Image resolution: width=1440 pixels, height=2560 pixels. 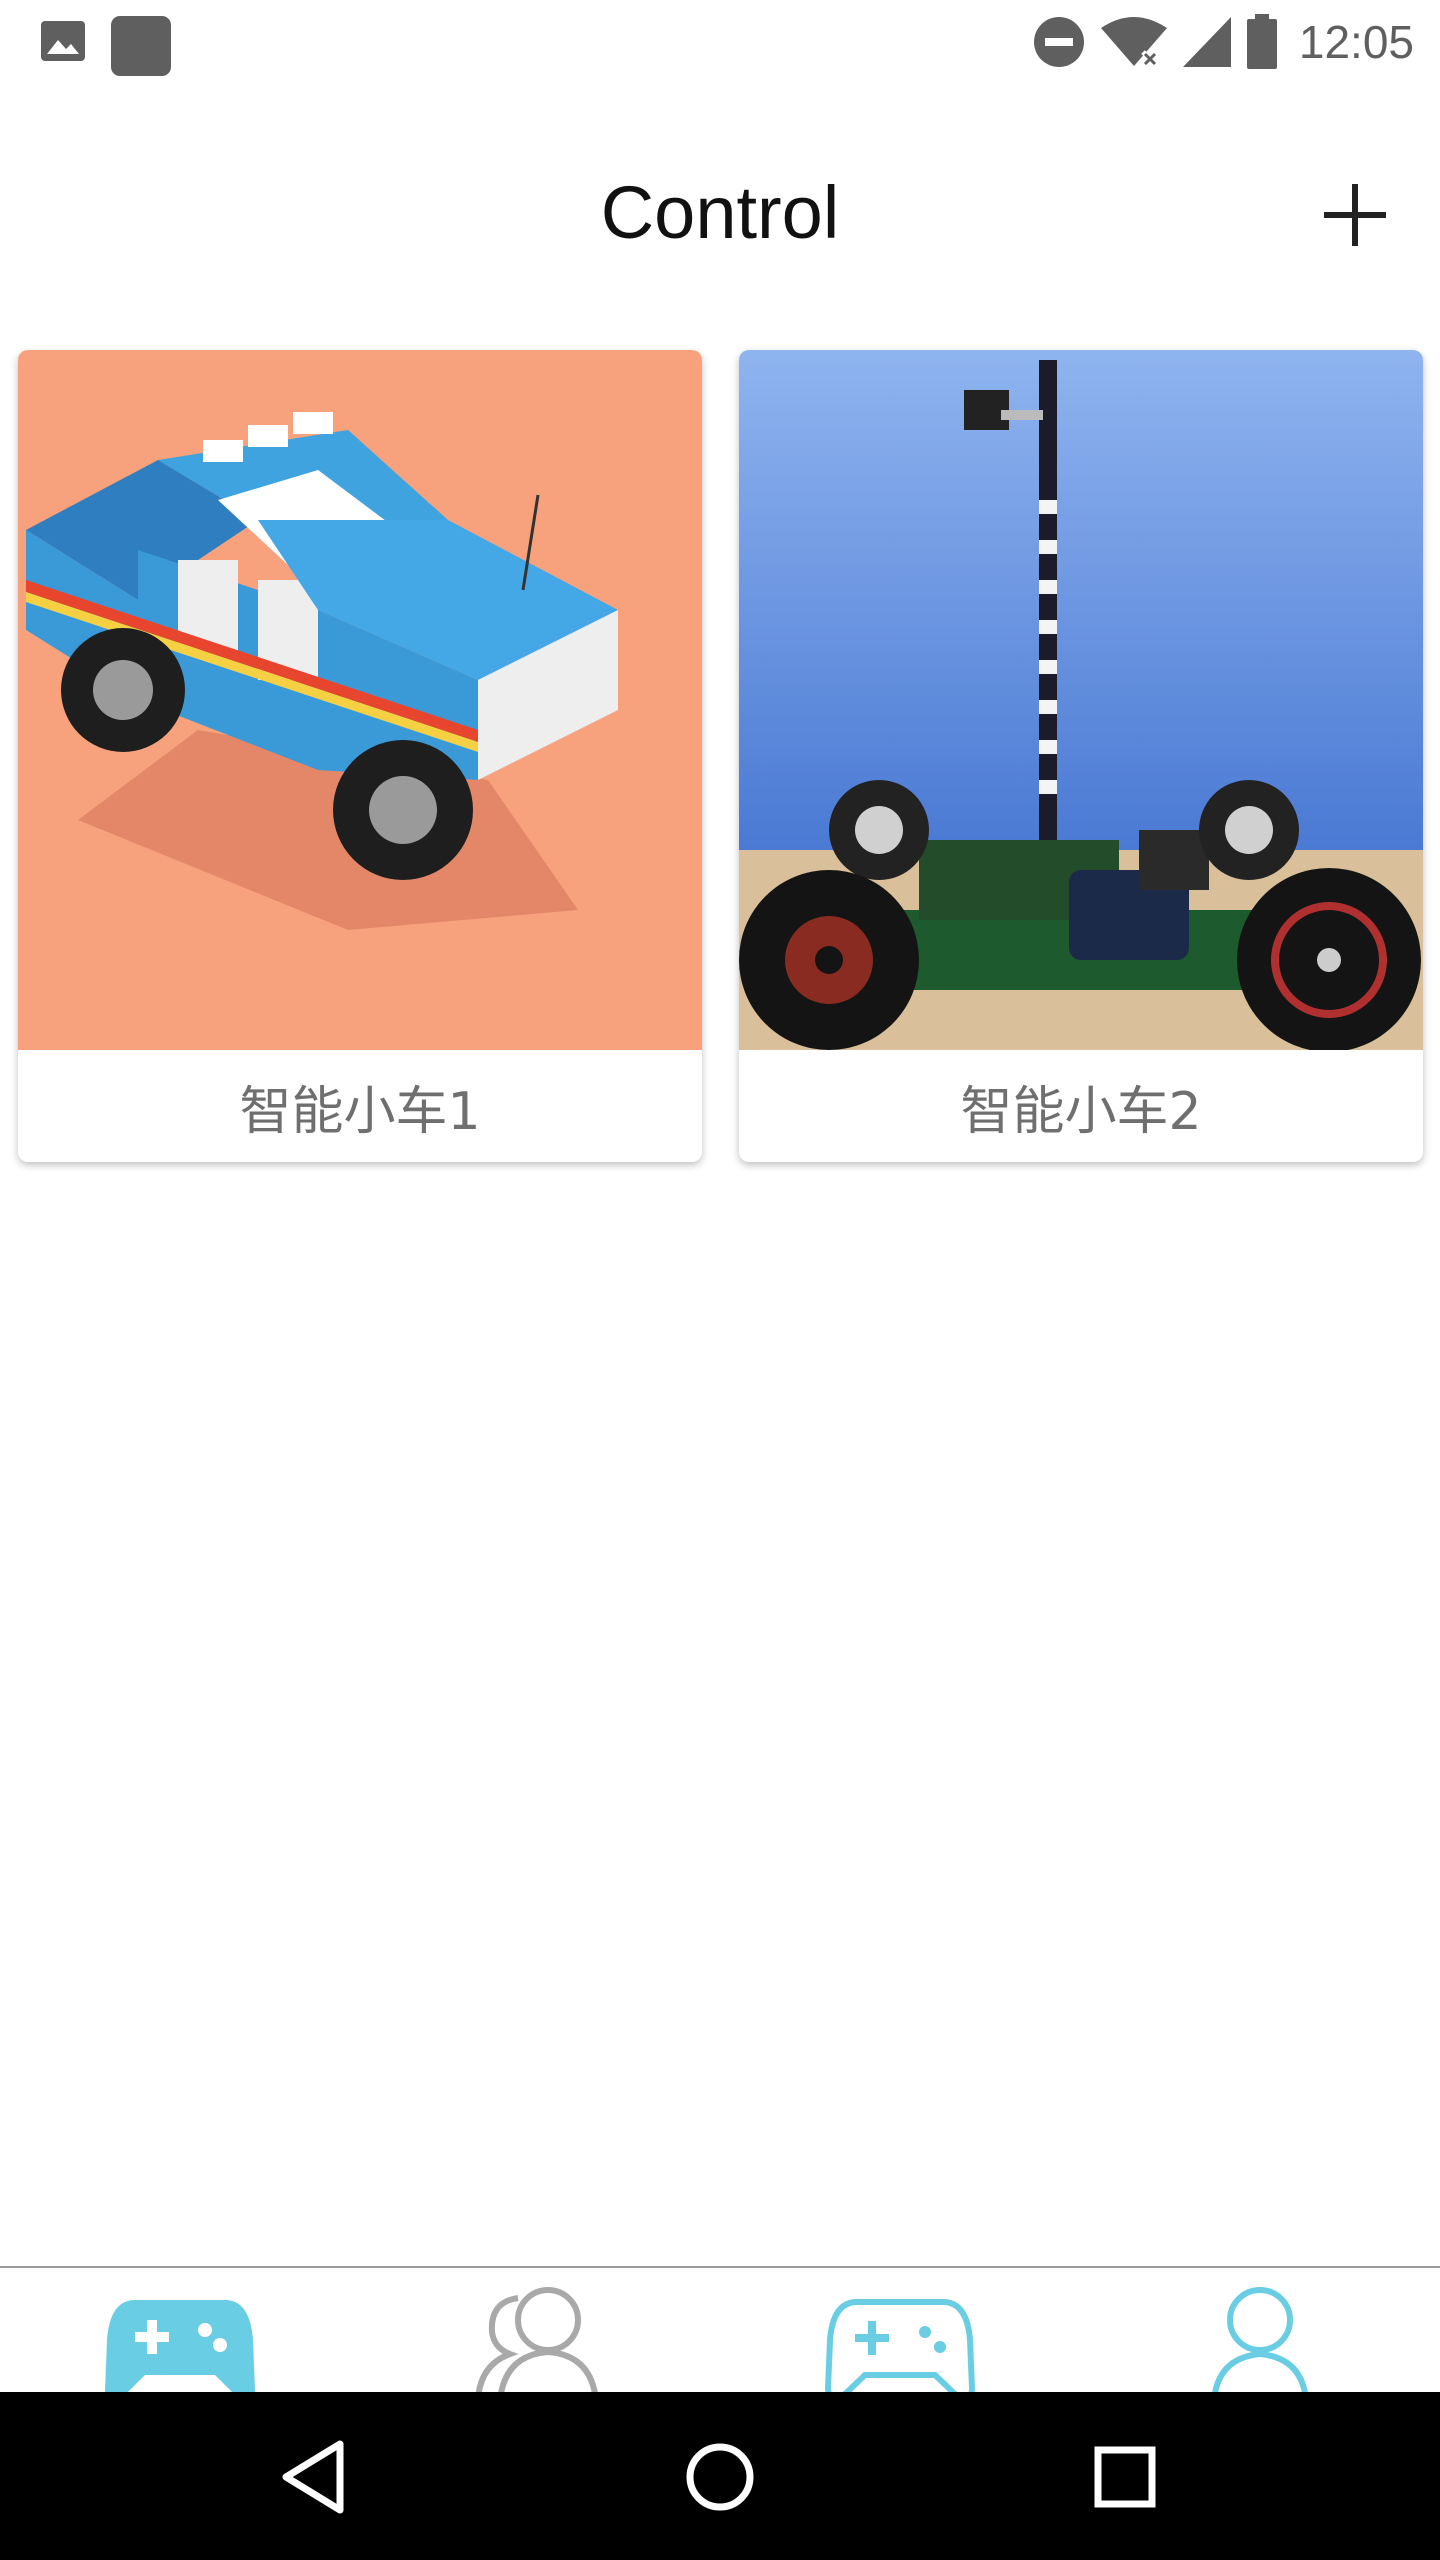 I want to click on tab-control-active, so click(x=180, y=2337).